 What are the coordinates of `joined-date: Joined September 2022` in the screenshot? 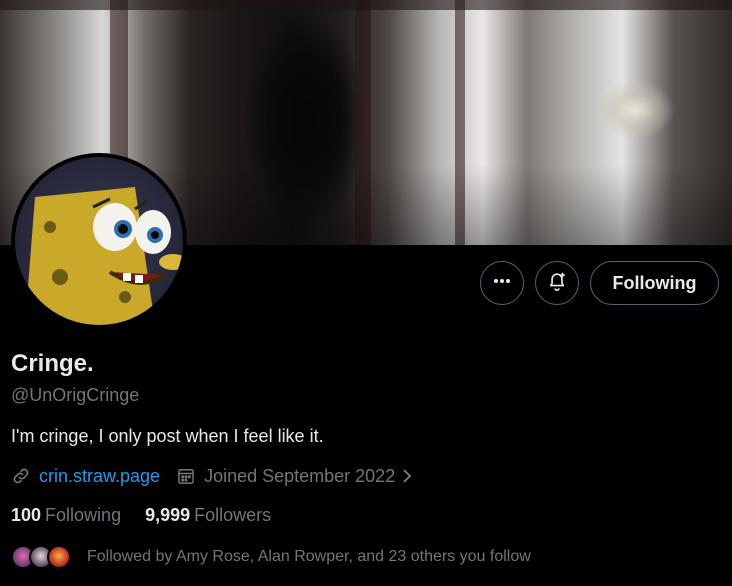 It's located at (294, 476).